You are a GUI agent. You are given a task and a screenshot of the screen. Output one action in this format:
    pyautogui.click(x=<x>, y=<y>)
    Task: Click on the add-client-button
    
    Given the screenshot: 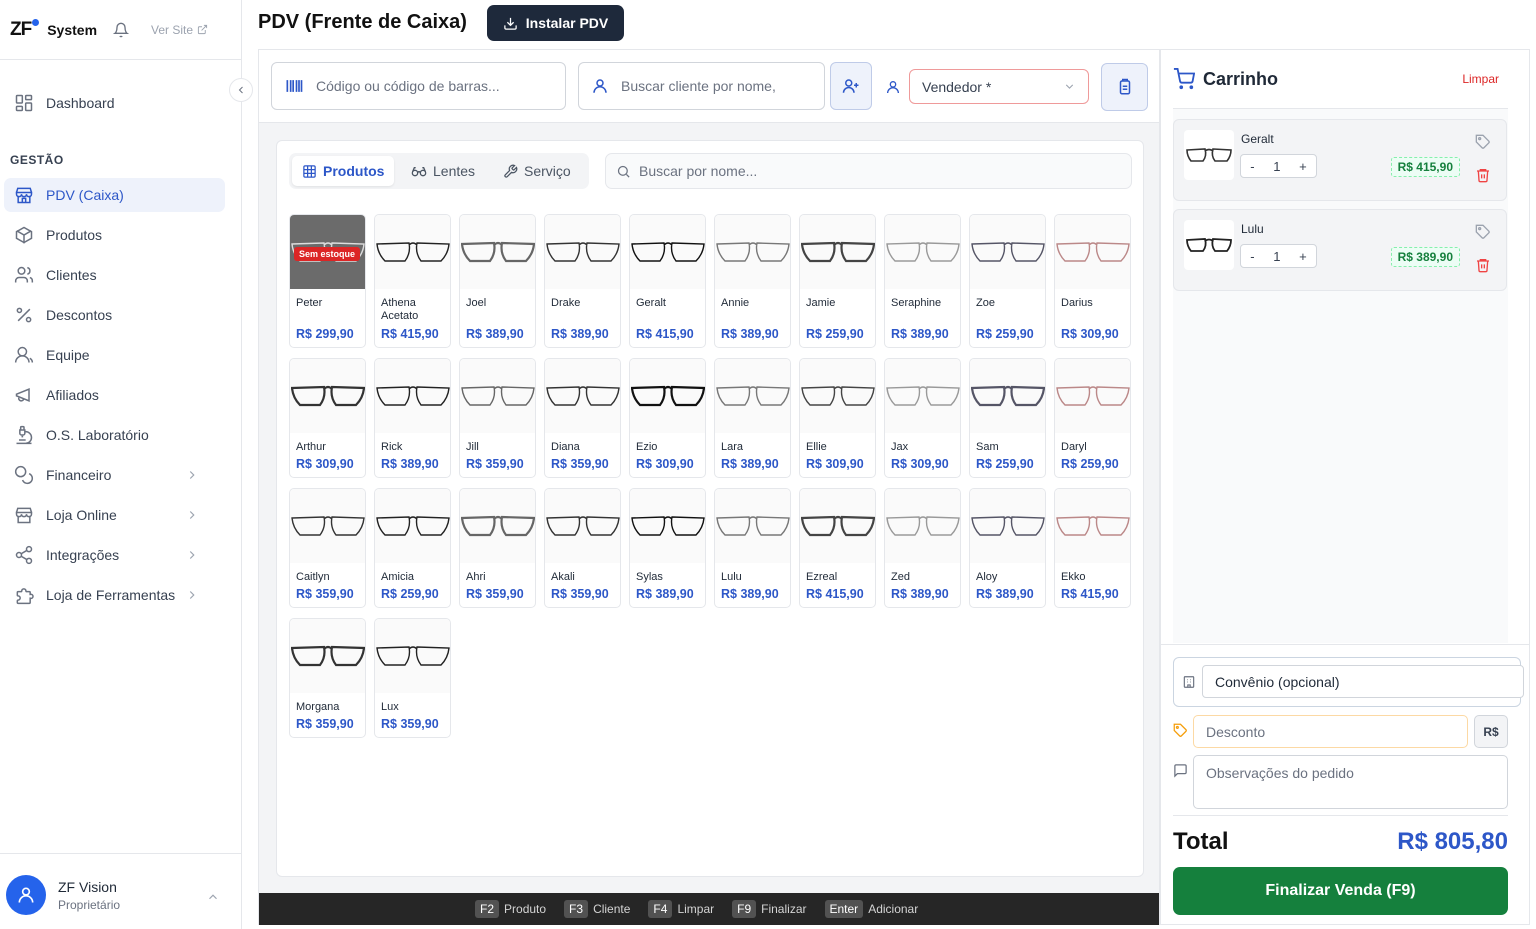 What is the action you would take?
    pyautogui.click(x=851, y=86)
    